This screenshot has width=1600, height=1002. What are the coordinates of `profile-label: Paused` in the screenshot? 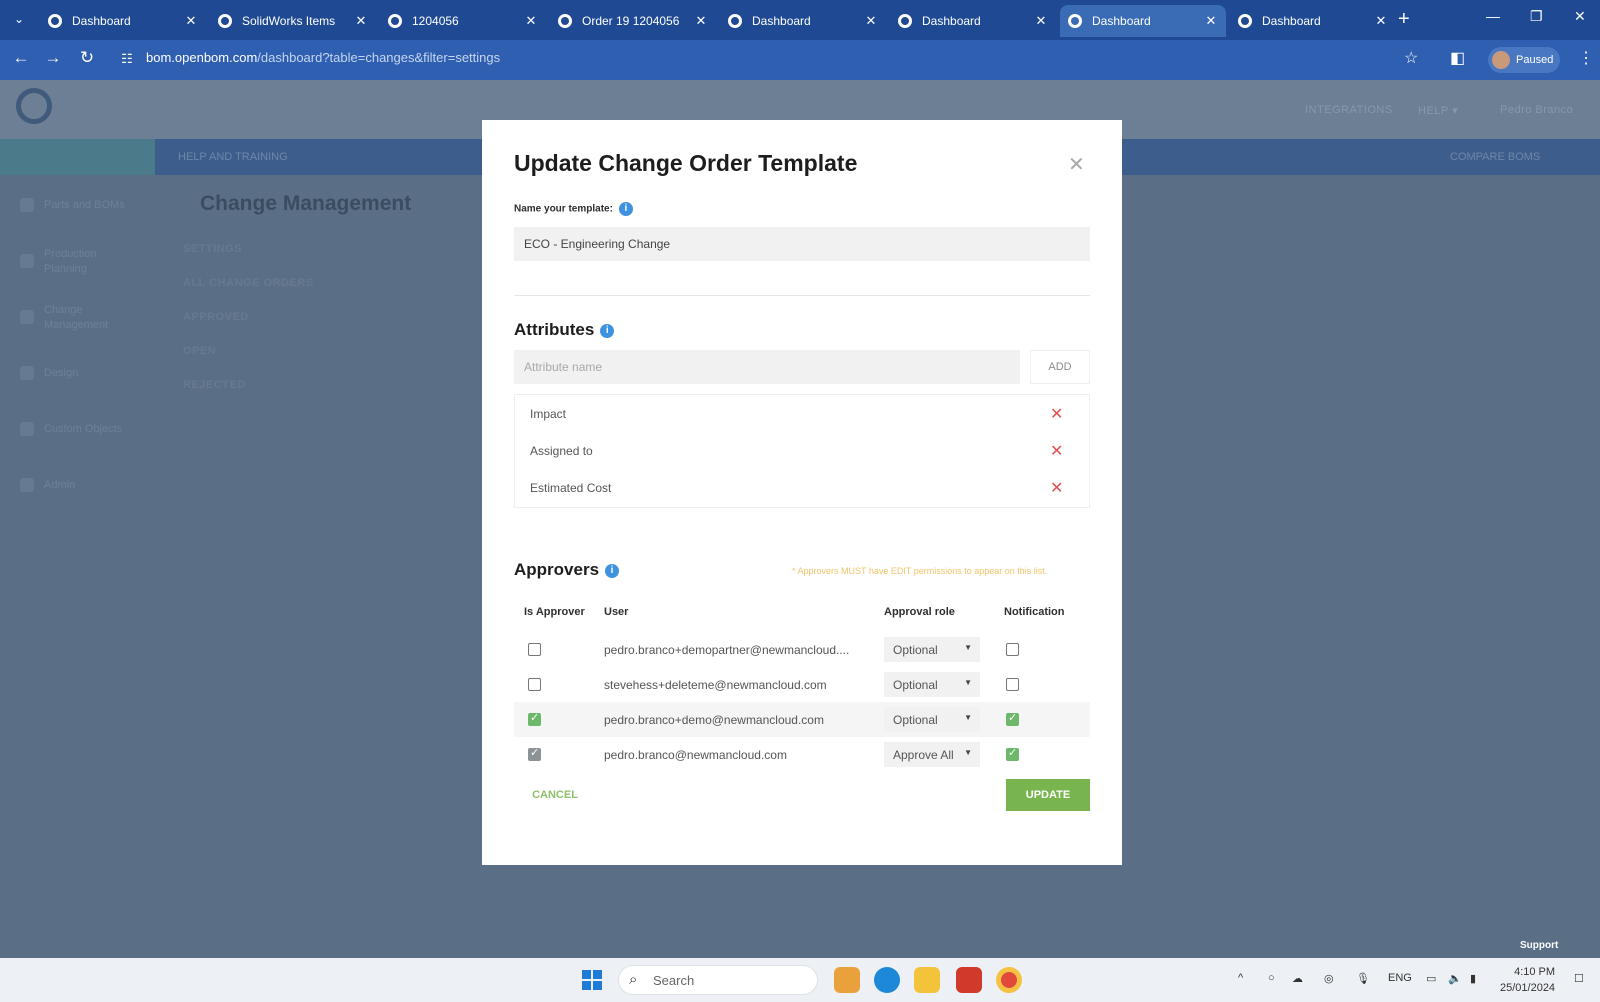 It's located at (1535, 60).